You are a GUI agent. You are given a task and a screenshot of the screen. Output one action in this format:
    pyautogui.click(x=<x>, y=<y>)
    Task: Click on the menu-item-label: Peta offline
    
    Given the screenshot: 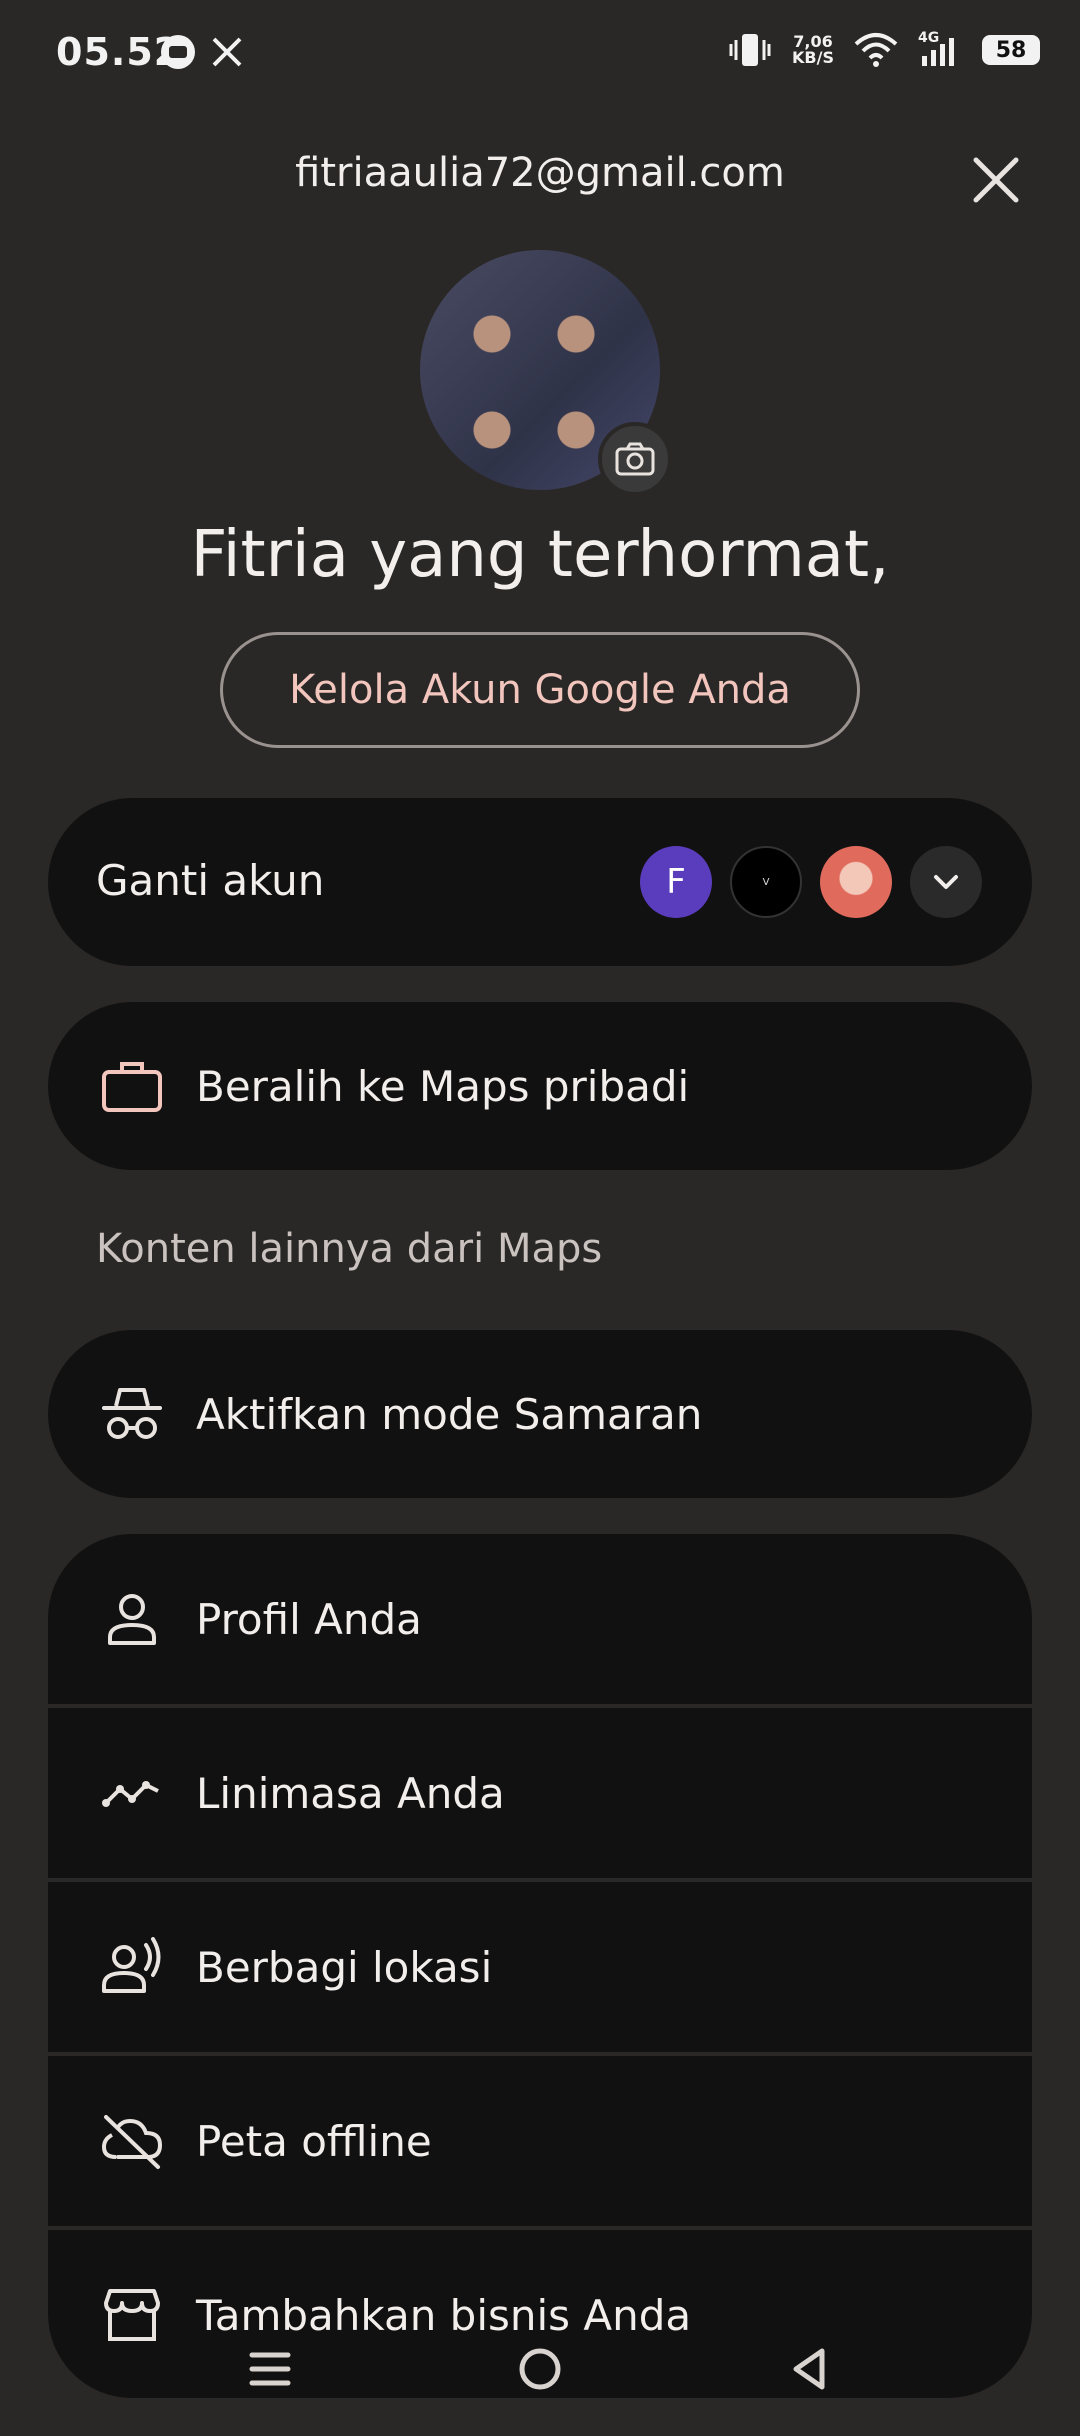 What is the action you would take?
    pyautogui.click(x=314, y=2141)
    